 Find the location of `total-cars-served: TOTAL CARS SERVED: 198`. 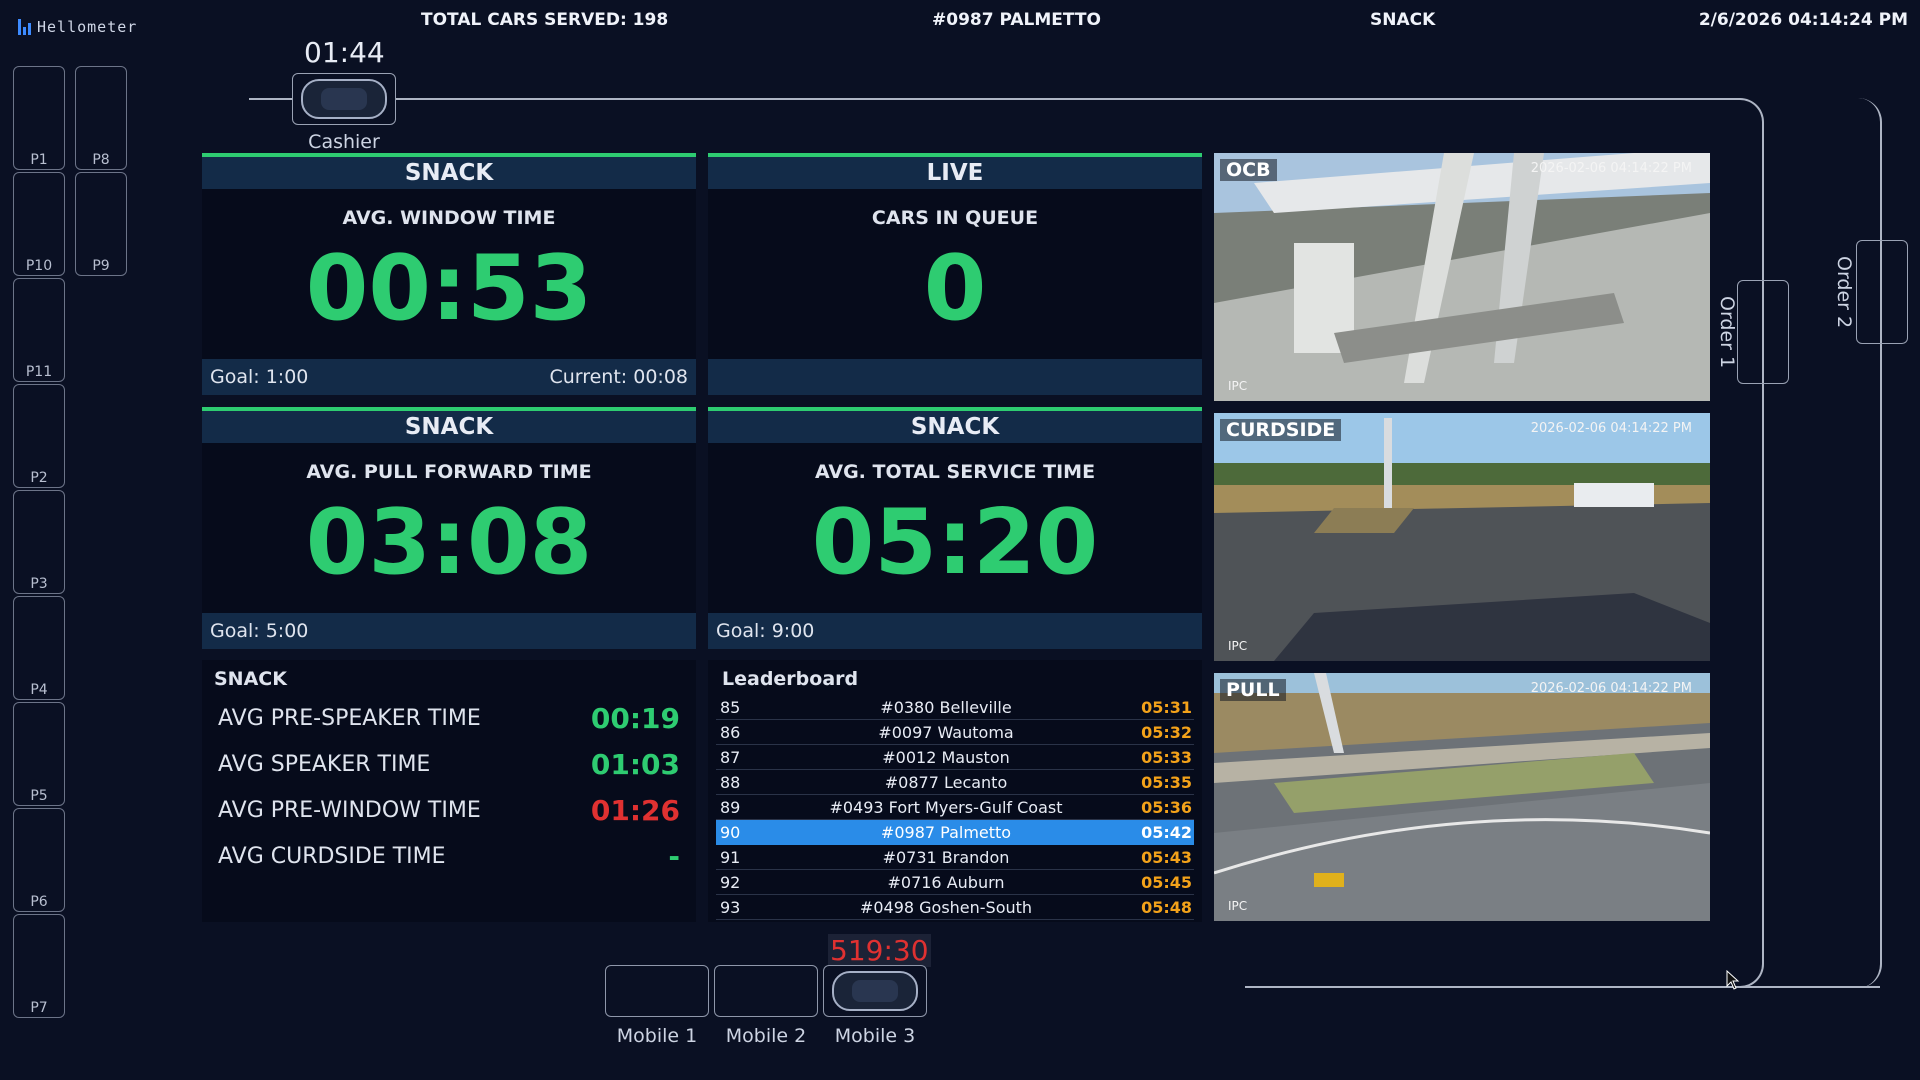

total-cars-served: TOTAL CARS SERVED: 198 is located at coordinates (545, 20).